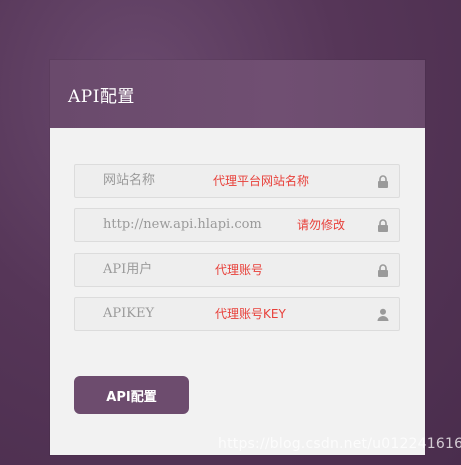  I want to click on user-icon, so click(383, 314).